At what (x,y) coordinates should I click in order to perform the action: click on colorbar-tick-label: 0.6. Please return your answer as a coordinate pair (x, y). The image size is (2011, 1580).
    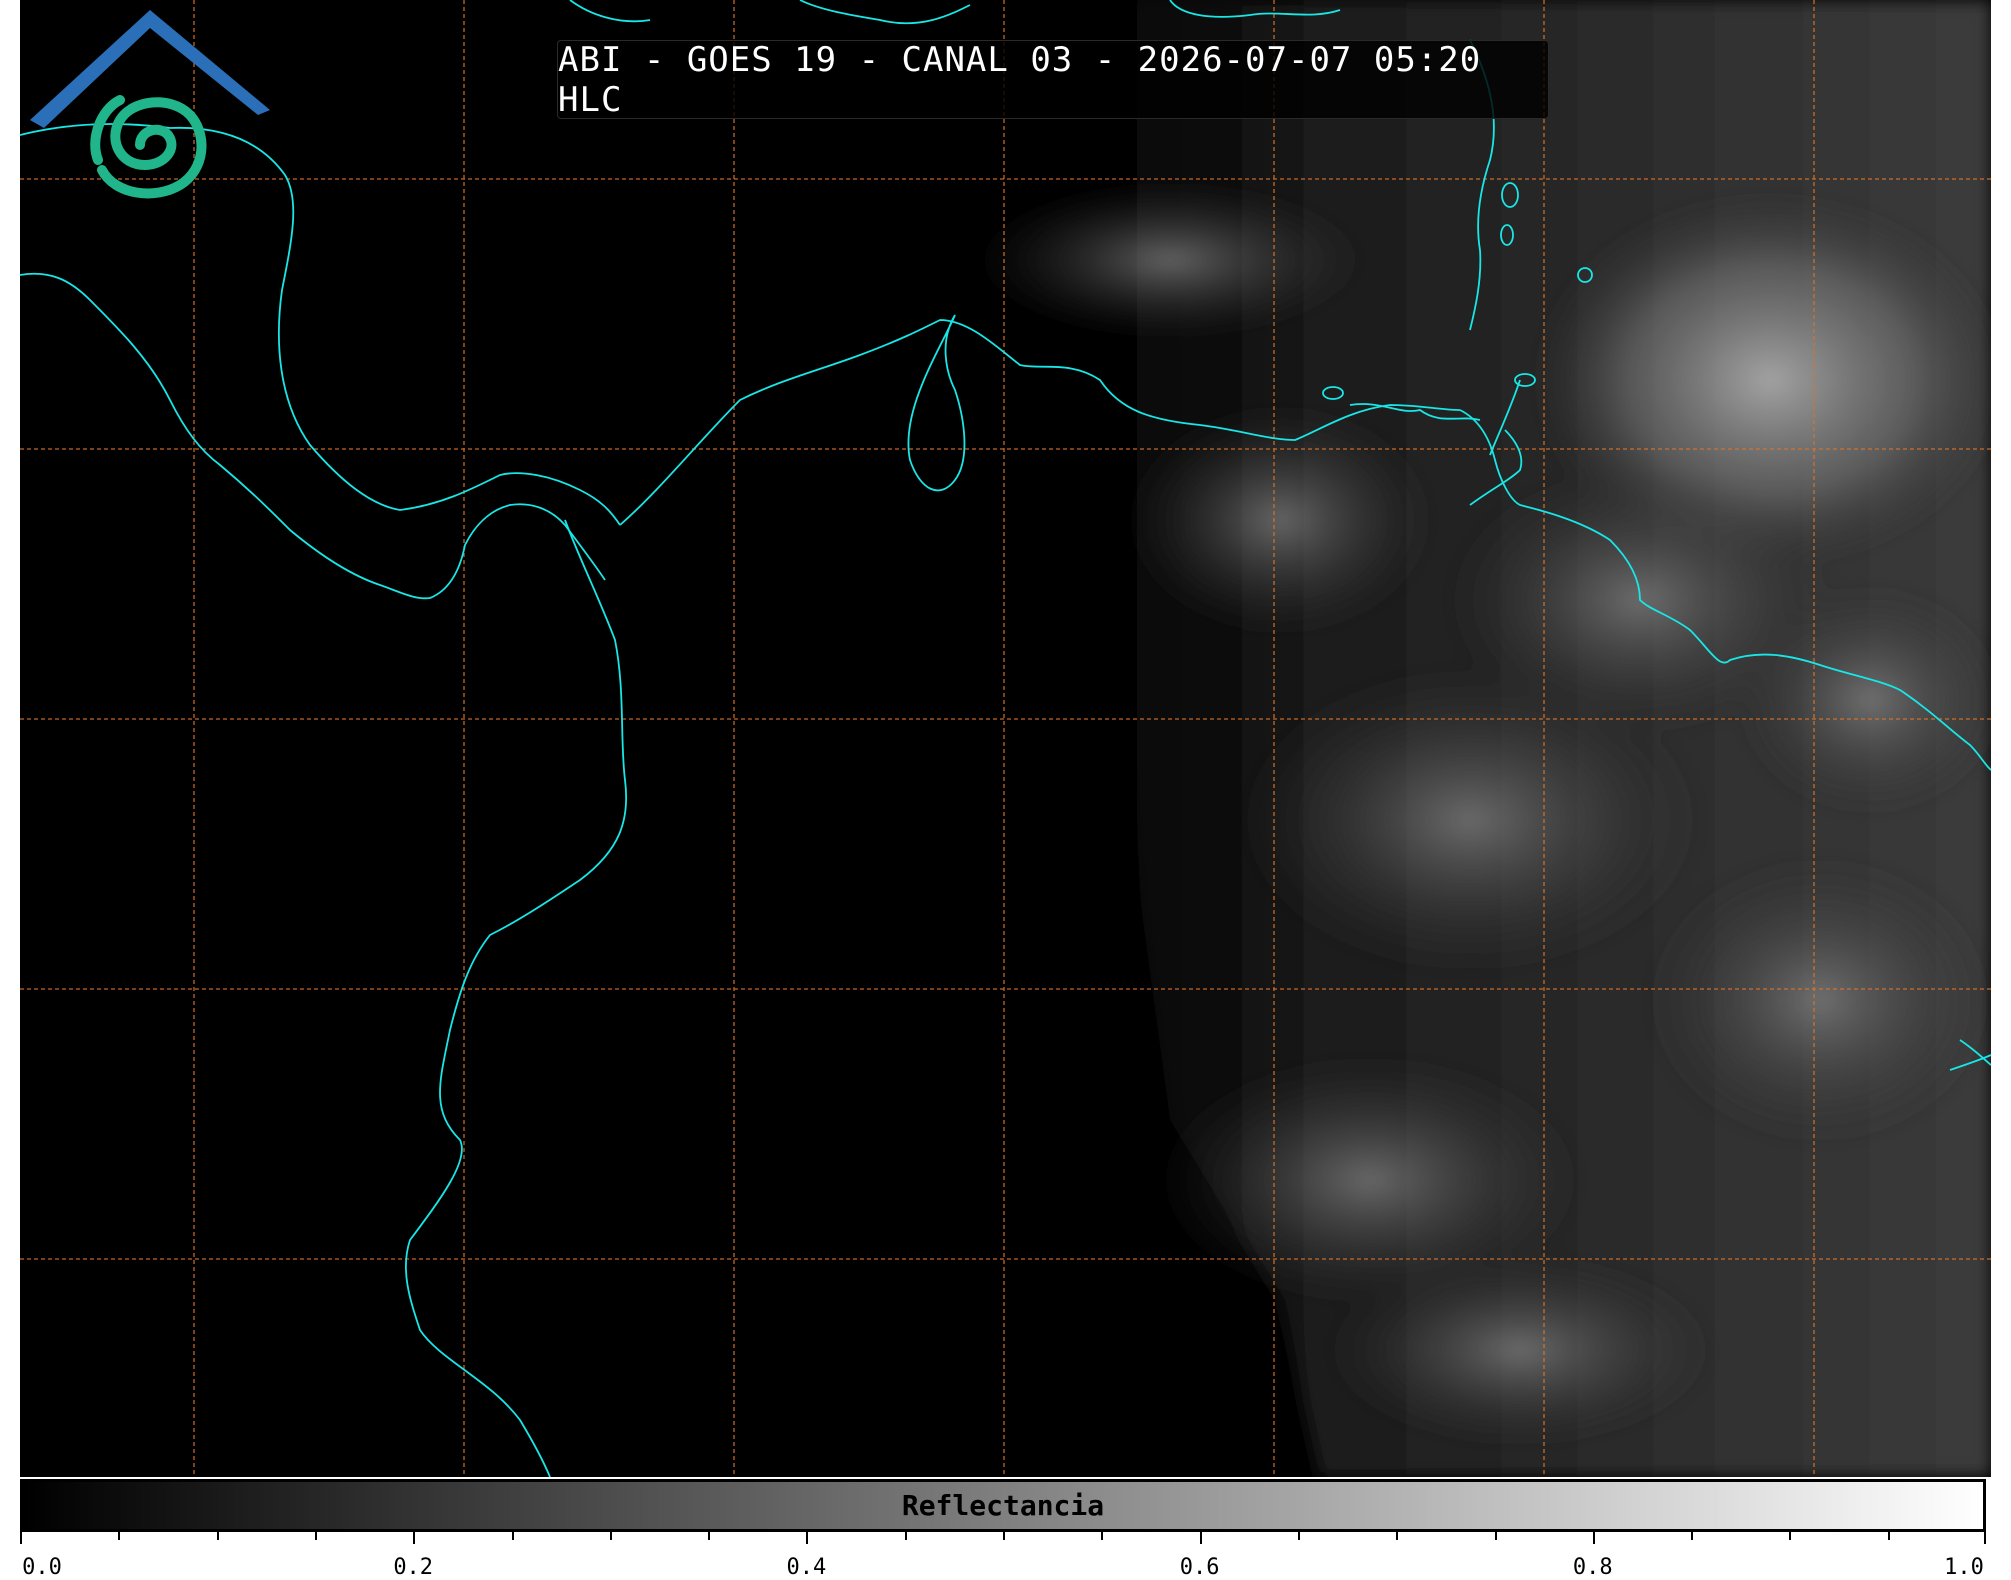
    Looking at the image, I should click on (1199, 1567).